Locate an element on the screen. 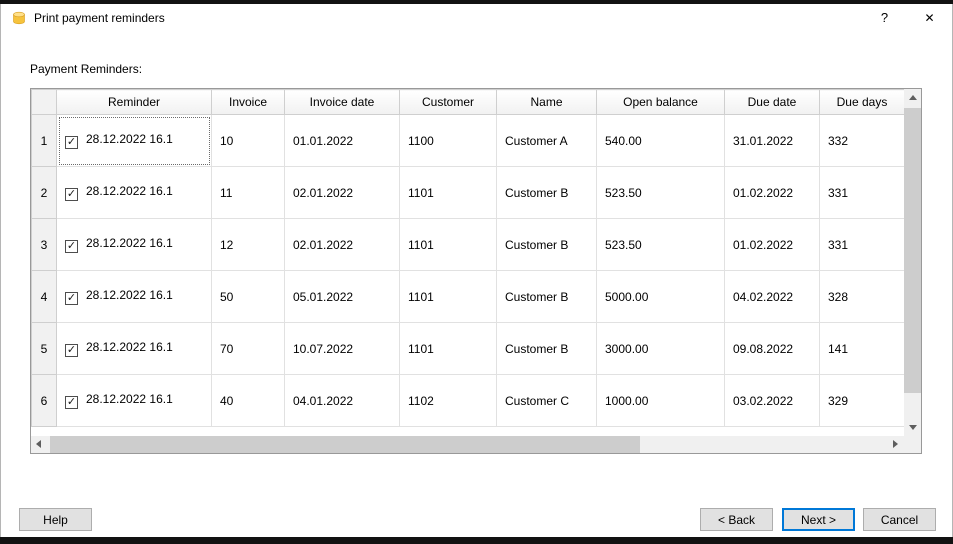 The height and width of the screenshot is (544, 953). cell-invoice-date: 10.07.2022 is located at coordinates (342, 348).